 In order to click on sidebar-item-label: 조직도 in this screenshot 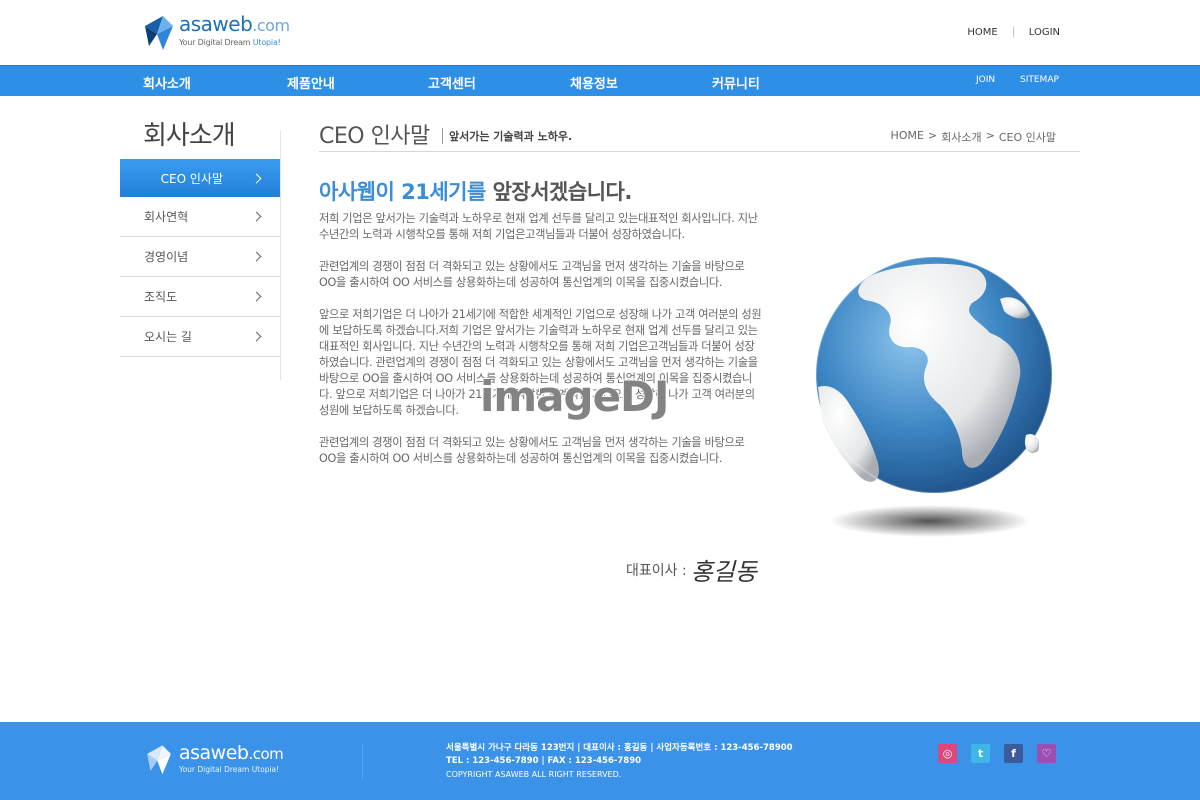, I will do `click(161, 297)`.